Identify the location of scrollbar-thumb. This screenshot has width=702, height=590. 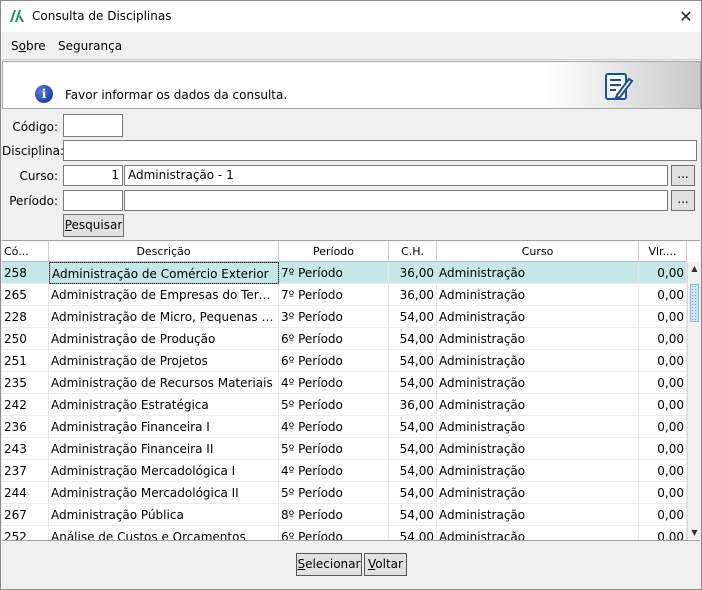
(694, 303).